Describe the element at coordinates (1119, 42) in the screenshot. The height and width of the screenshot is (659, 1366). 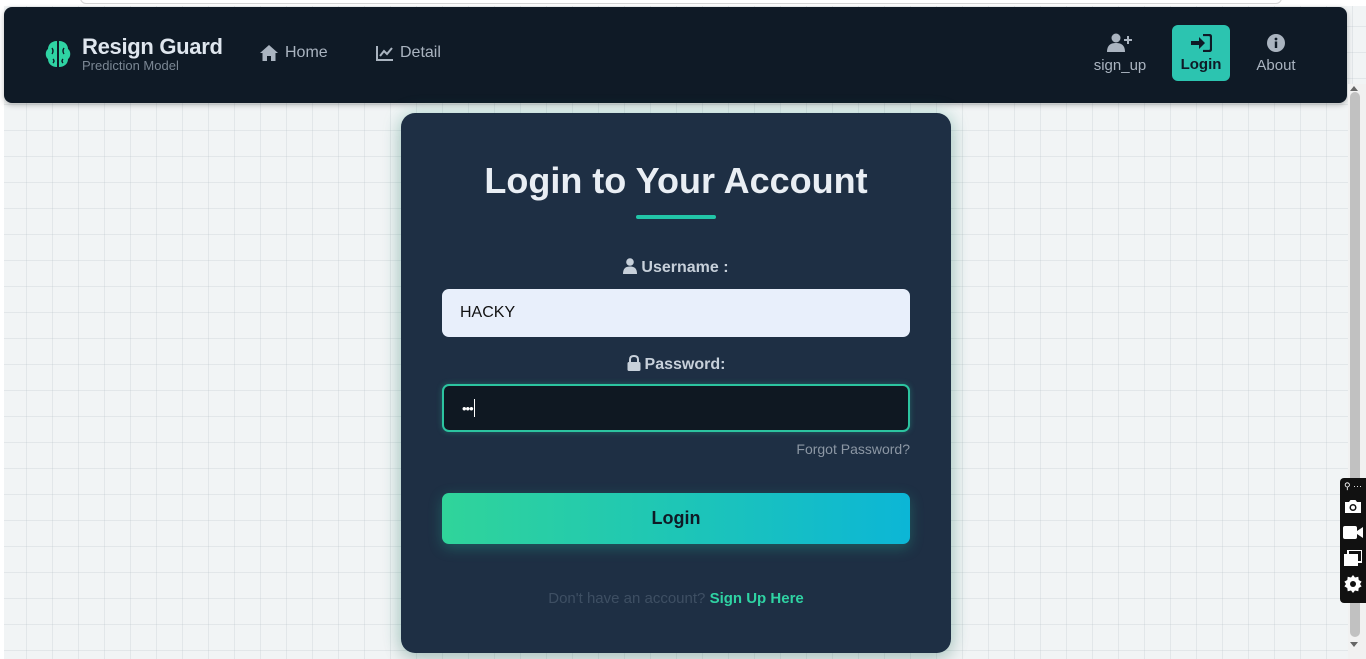
I see `user-plus-icon` at that location.